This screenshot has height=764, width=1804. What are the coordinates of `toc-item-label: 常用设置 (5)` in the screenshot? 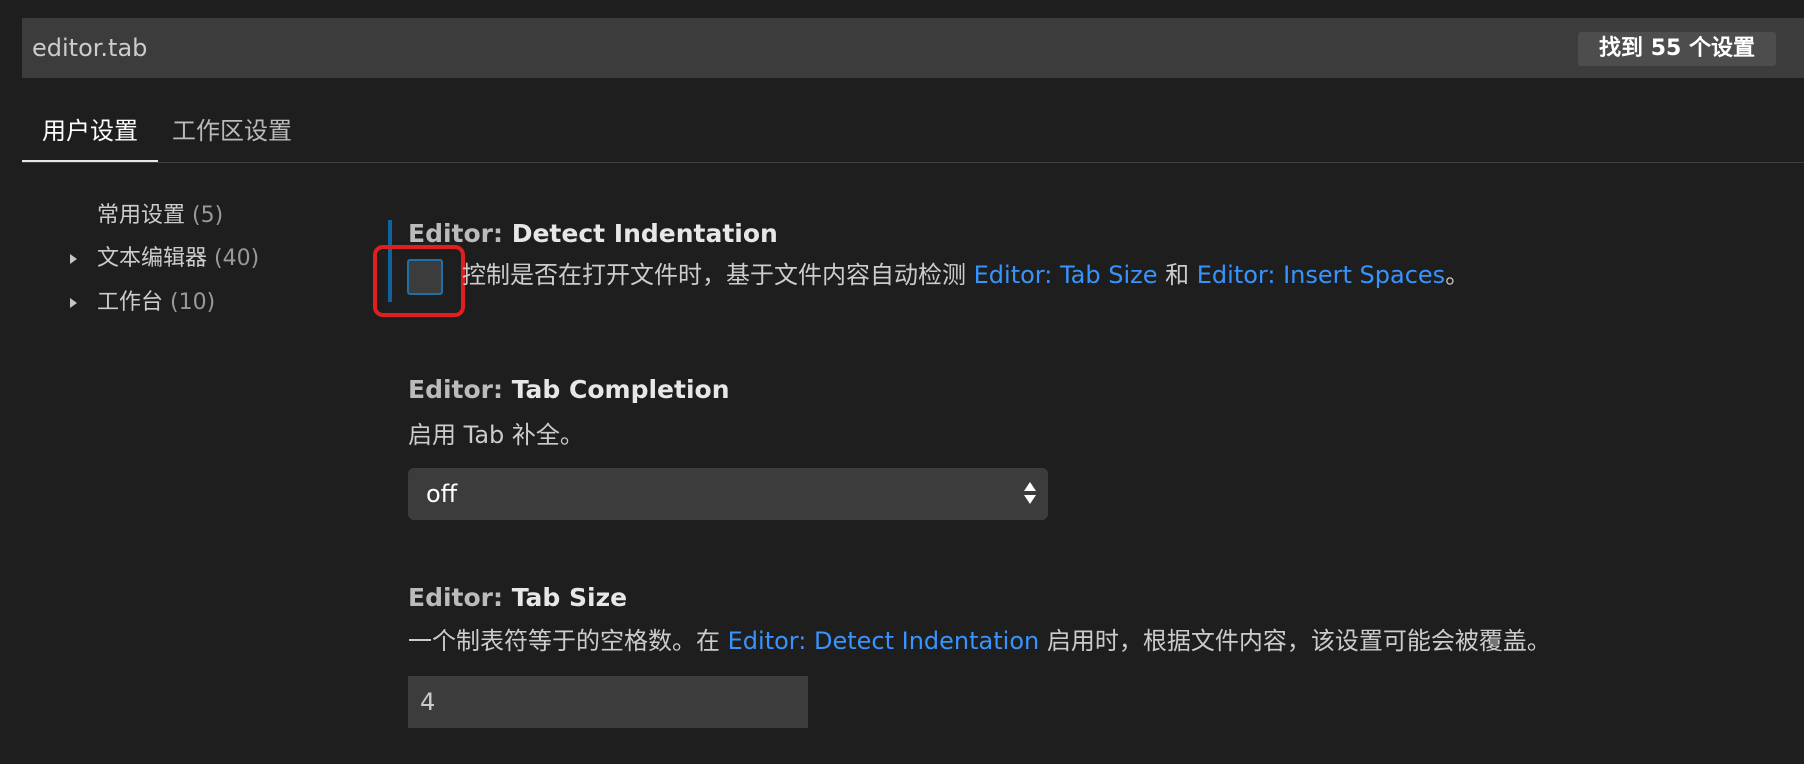 It's located at (160, 215).